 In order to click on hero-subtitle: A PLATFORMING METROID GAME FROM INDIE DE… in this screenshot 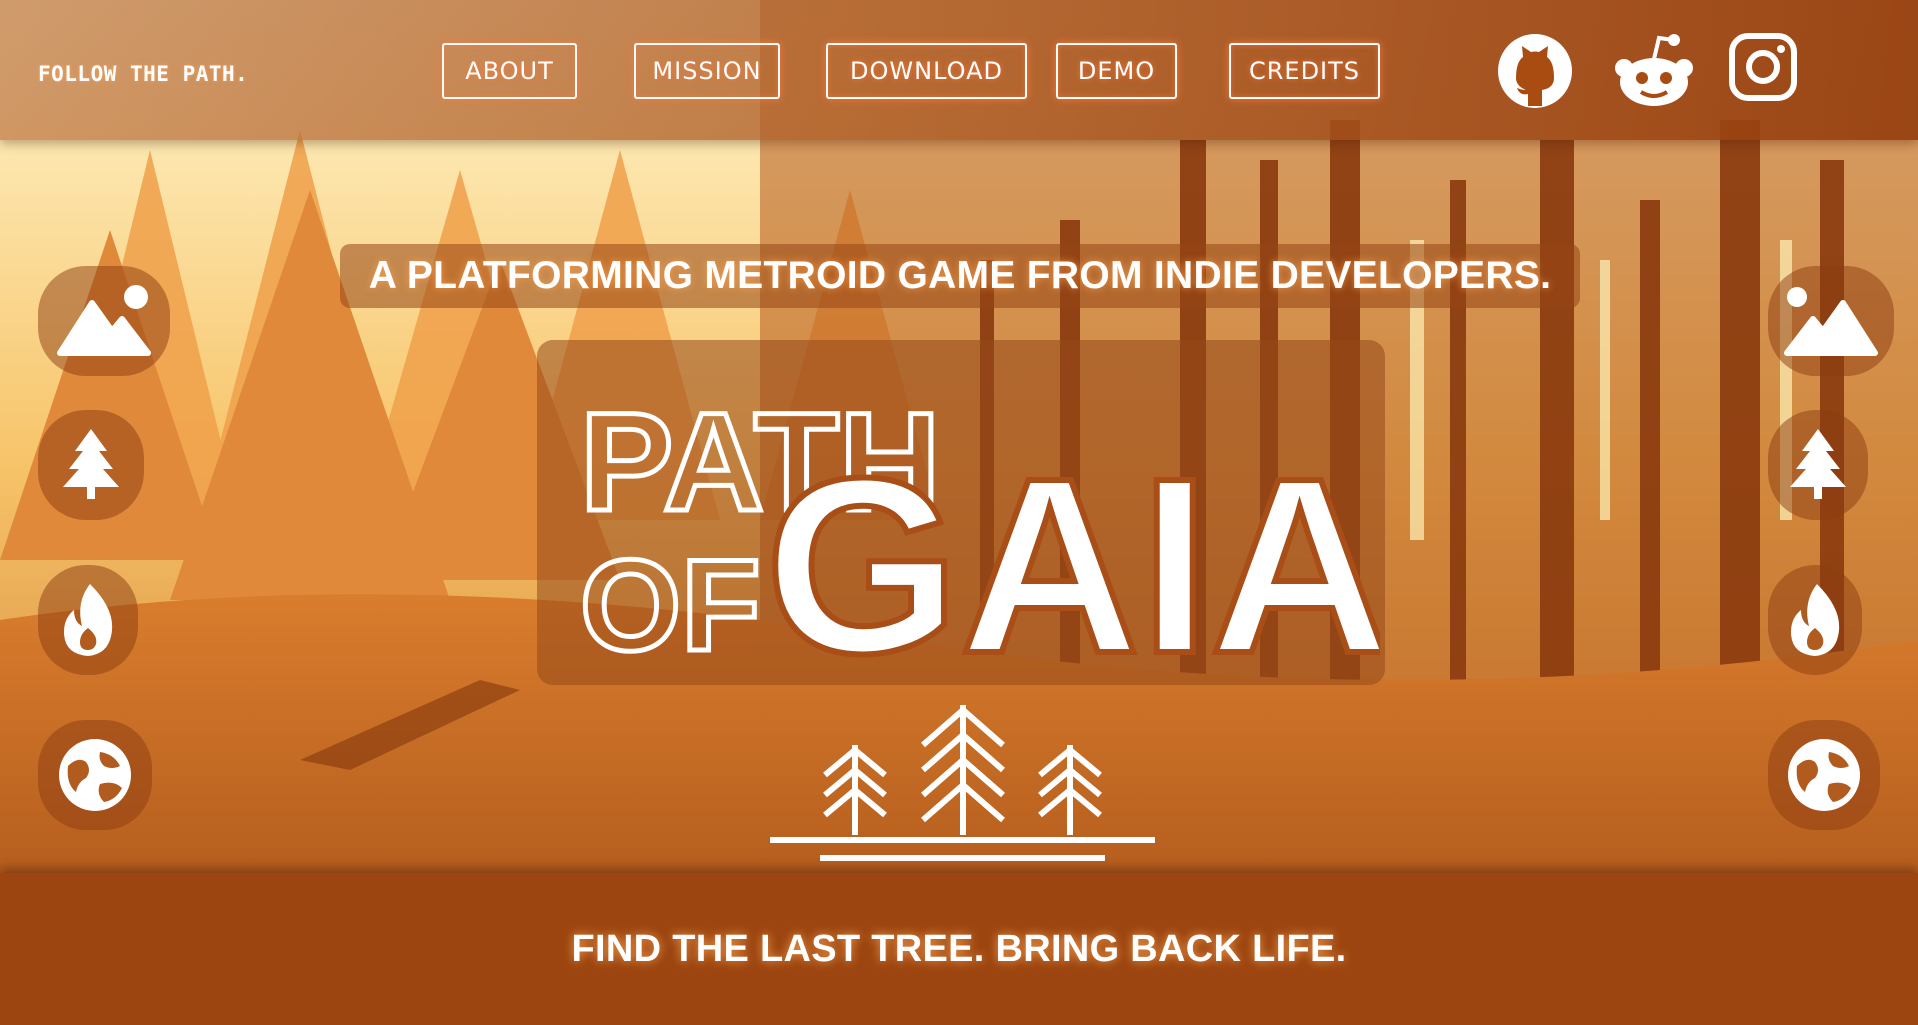, I will do `click(960, 276)`.